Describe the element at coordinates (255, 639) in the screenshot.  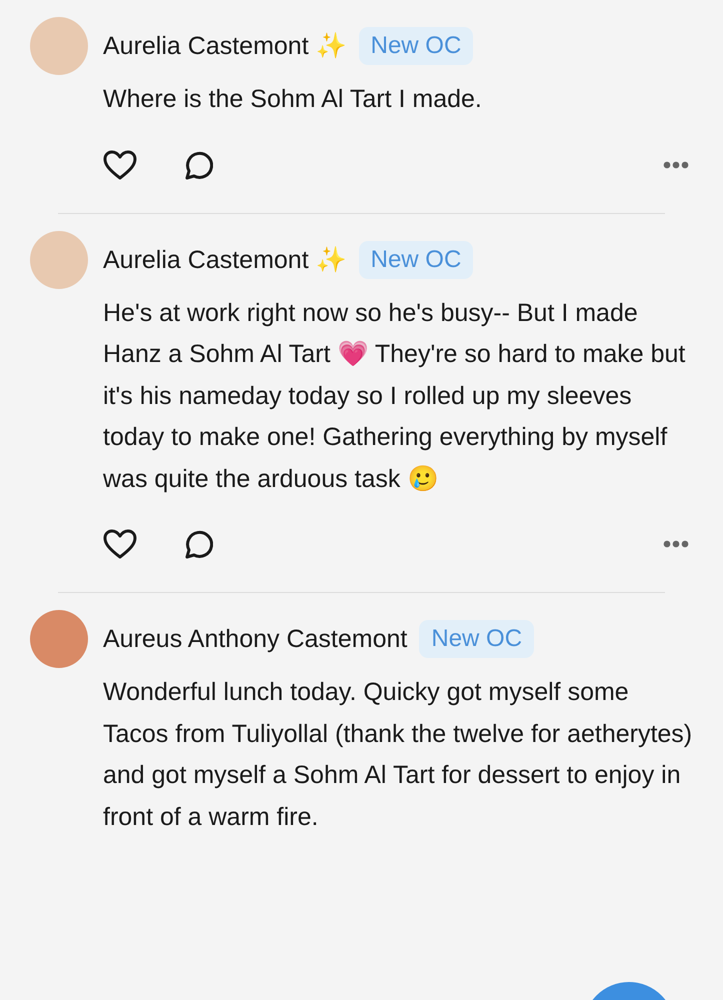
I see `author-name: Aureus Anthony Castemont` at that location.